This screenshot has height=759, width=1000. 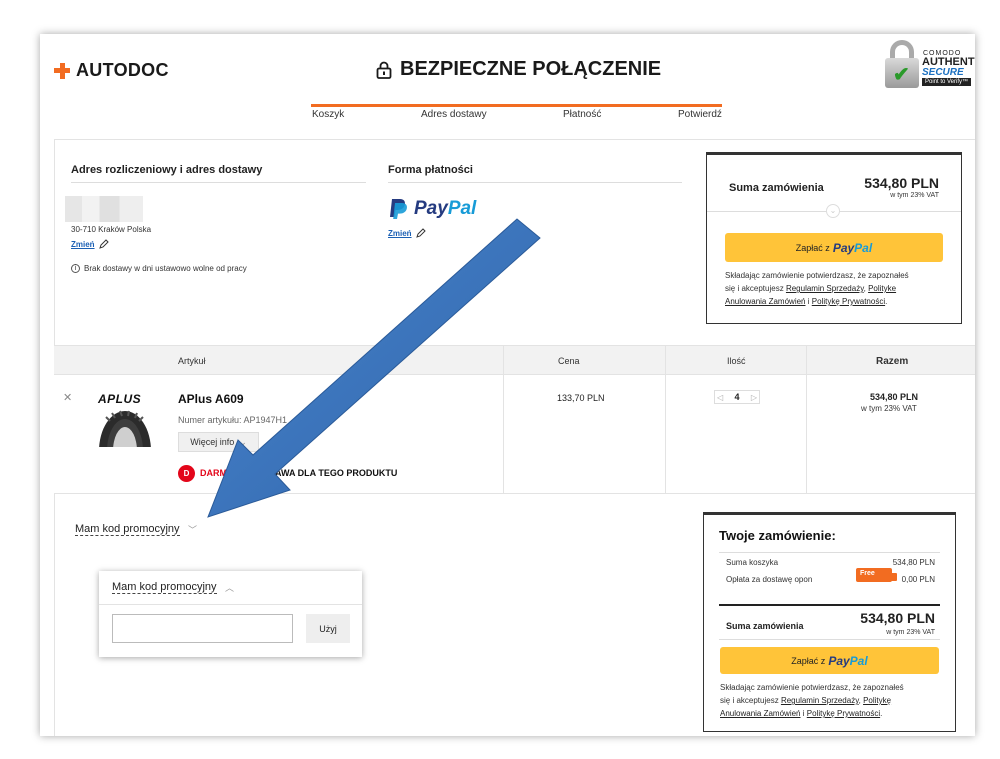 What do you see at coordinates (211, 399) in the screenshot?
I see `product-title: APlus A609` at bounding box center [211, 399].